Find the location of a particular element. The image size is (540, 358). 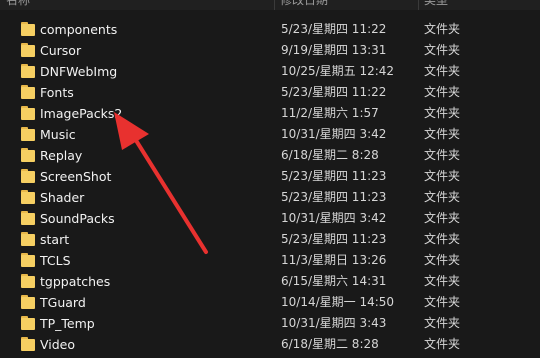

item-name: Shader is located at coordinates (62, 197).